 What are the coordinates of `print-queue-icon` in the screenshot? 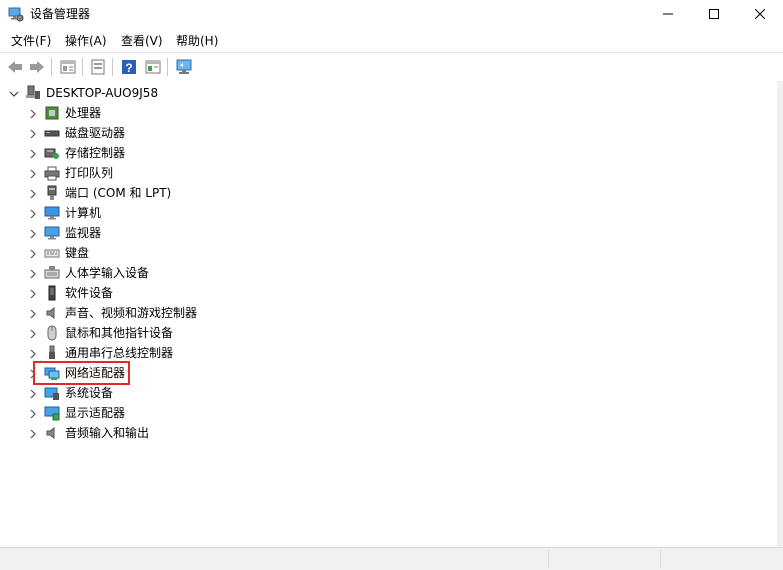 It's located at (52, 173).